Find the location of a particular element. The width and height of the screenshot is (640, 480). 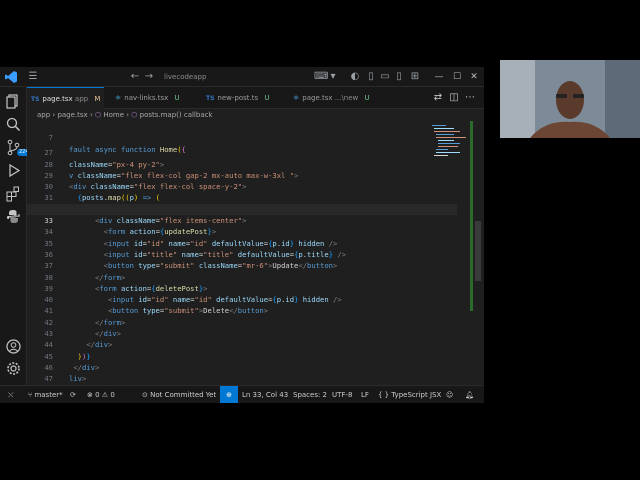

toggle-secondary-sidebar-icon: ▯ is located at coordinates (399, 77).